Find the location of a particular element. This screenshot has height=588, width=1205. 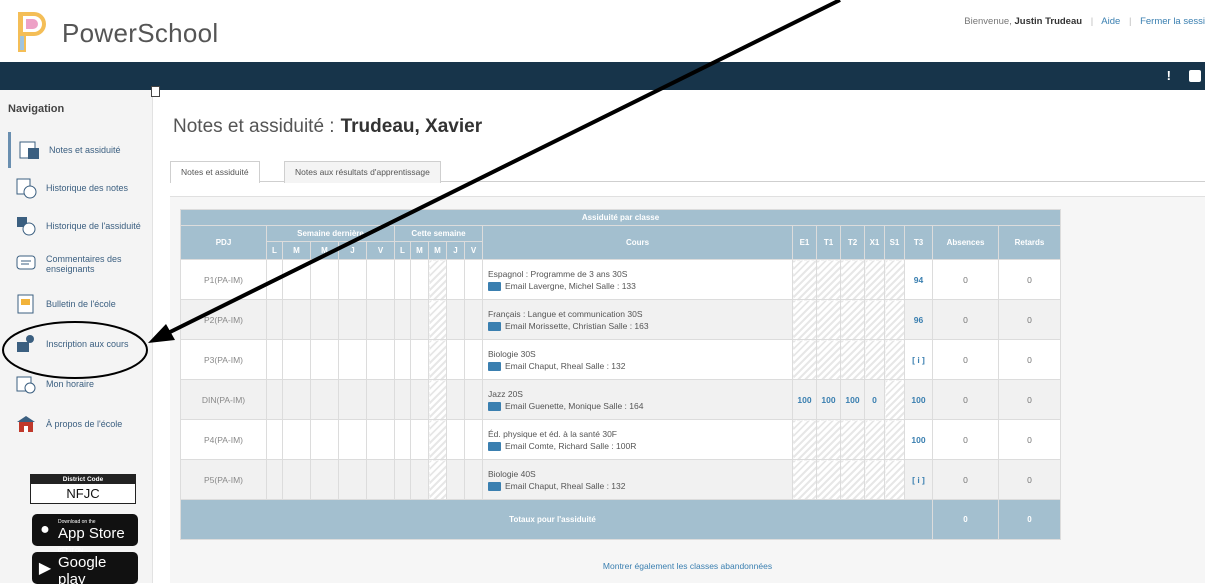

alert-icon: ! is located at coordinates (1169, 75).